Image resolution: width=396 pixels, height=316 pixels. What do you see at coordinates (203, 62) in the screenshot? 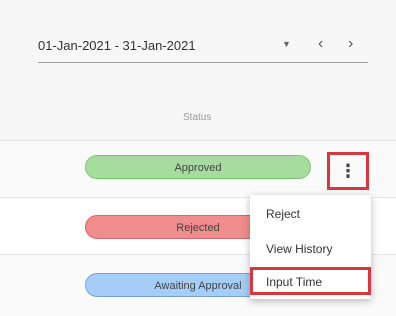
I see `date-range-underline` at bounding box center [203, 62].